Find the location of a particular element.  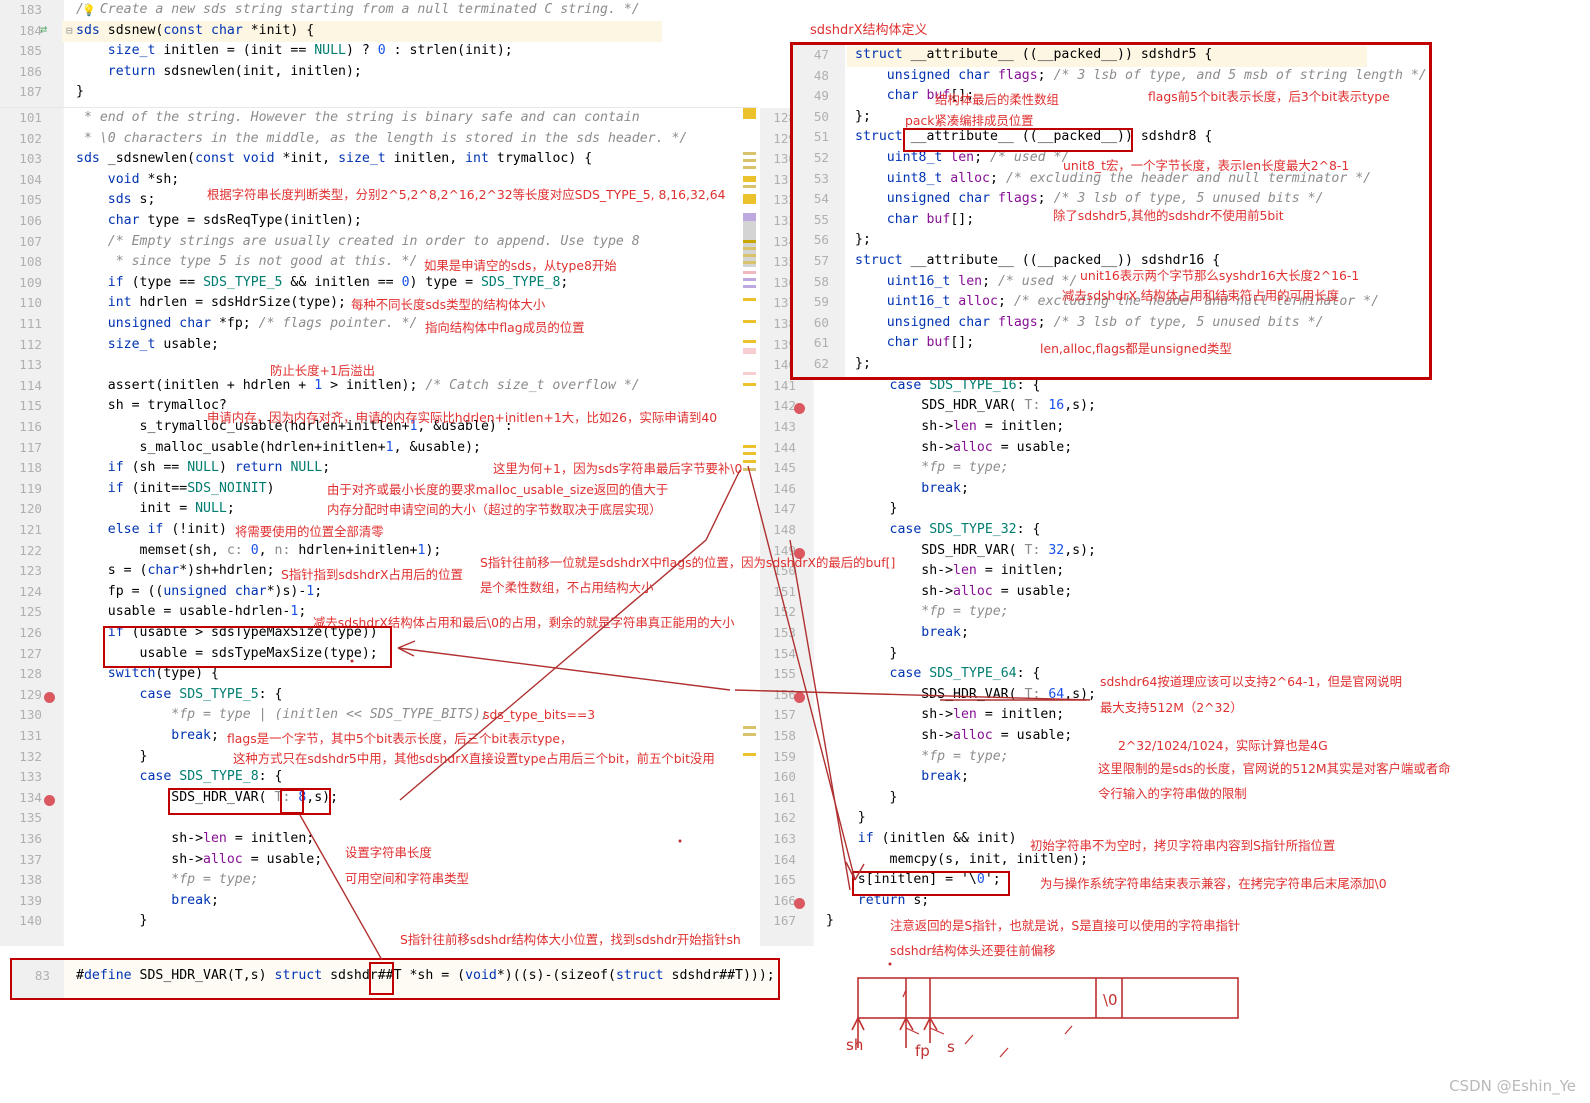

code-line: if (sh == NULL) return NULL; is located at coordinates (203, 467).